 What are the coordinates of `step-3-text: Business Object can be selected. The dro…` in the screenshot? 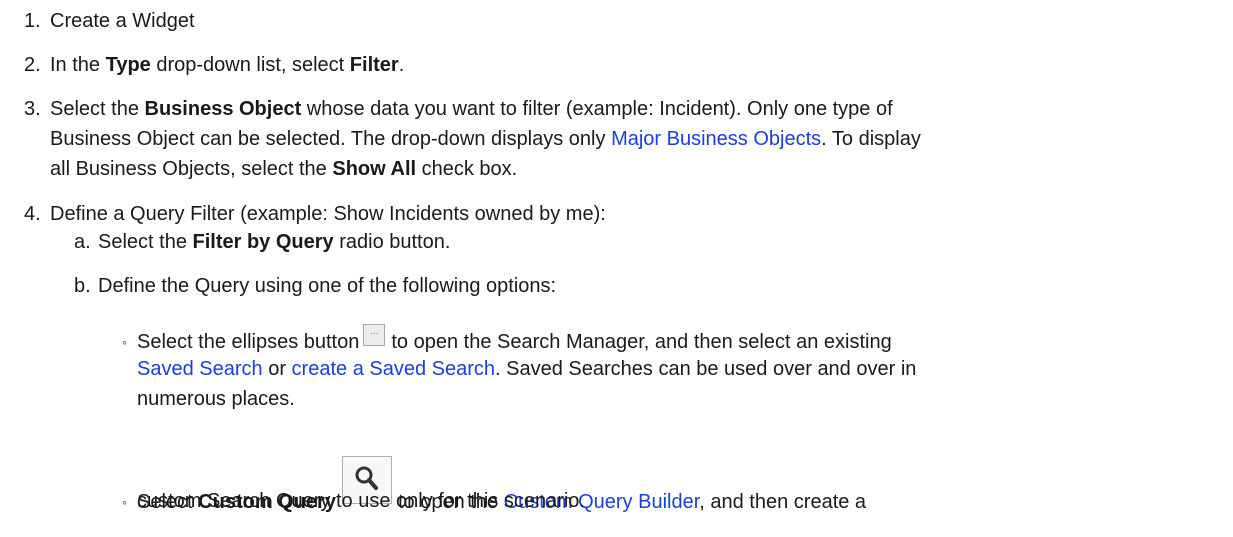 It's located at (331, 139).